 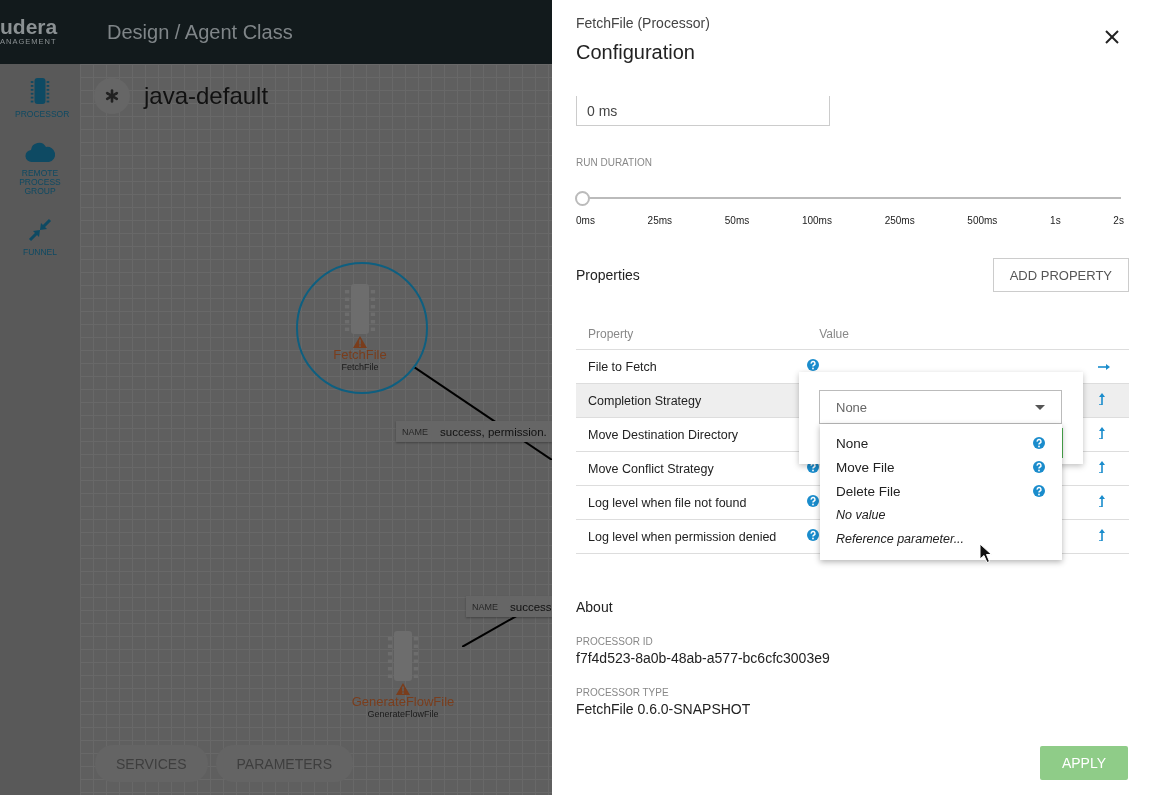 What do you see at coordinates (403, 714) in the screenshot?
I see `processor-type: GenerateFlowFile` at bounding box center [403, 714].